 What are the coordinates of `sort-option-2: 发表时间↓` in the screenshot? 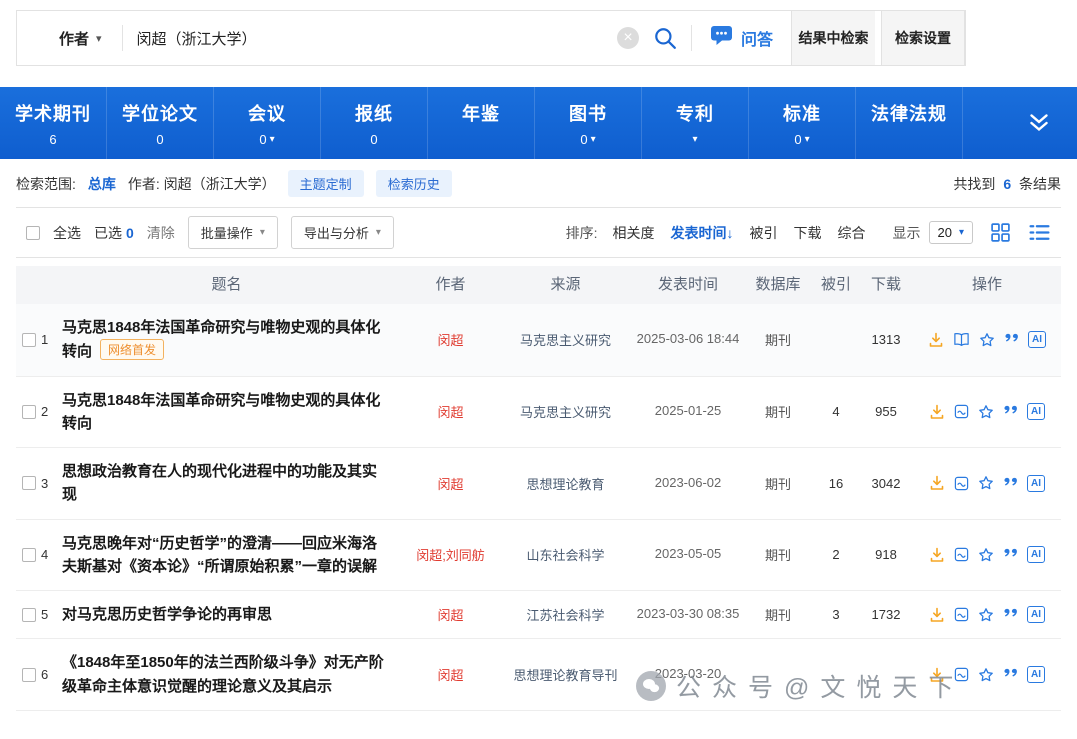 It's located at (702, 233).